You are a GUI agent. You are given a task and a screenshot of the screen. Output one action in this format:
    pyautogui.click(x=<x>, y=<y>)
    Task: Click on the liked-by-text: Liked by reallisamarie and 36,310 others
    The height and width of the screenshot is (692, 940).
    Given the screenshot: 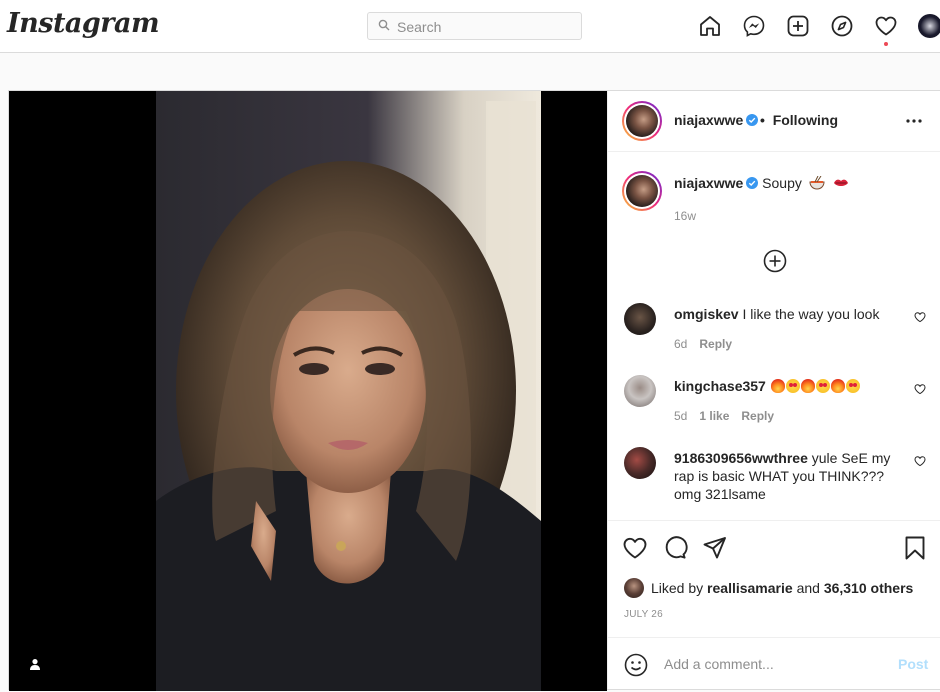 What is the action you would take?
    pyautogui.click(x=782, y=588)
    